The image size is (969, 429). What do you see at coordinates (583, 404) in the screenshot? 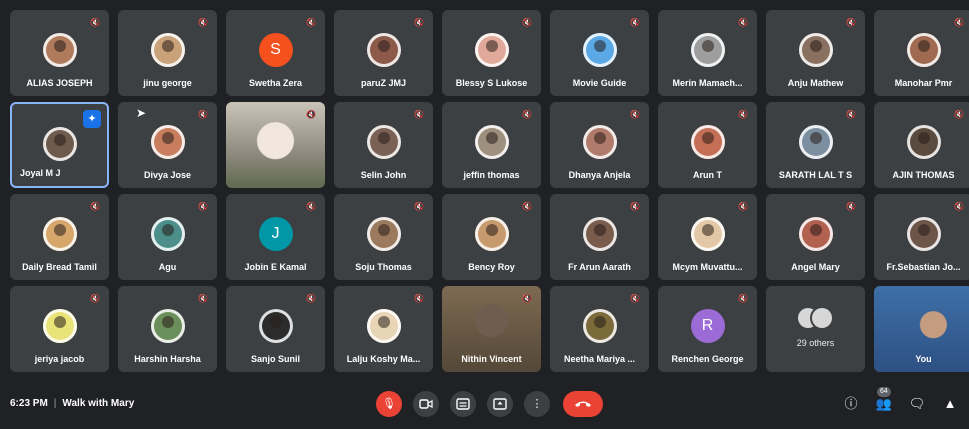
I see `end-call-button` at bounding box center [583, 404].